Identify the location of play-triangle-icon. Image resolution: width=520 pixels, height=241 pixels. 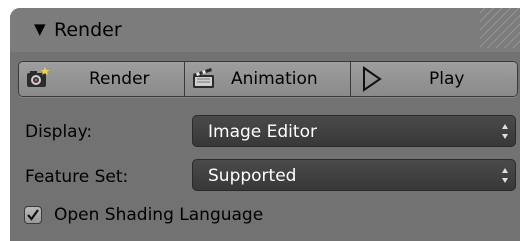
(372, 81).